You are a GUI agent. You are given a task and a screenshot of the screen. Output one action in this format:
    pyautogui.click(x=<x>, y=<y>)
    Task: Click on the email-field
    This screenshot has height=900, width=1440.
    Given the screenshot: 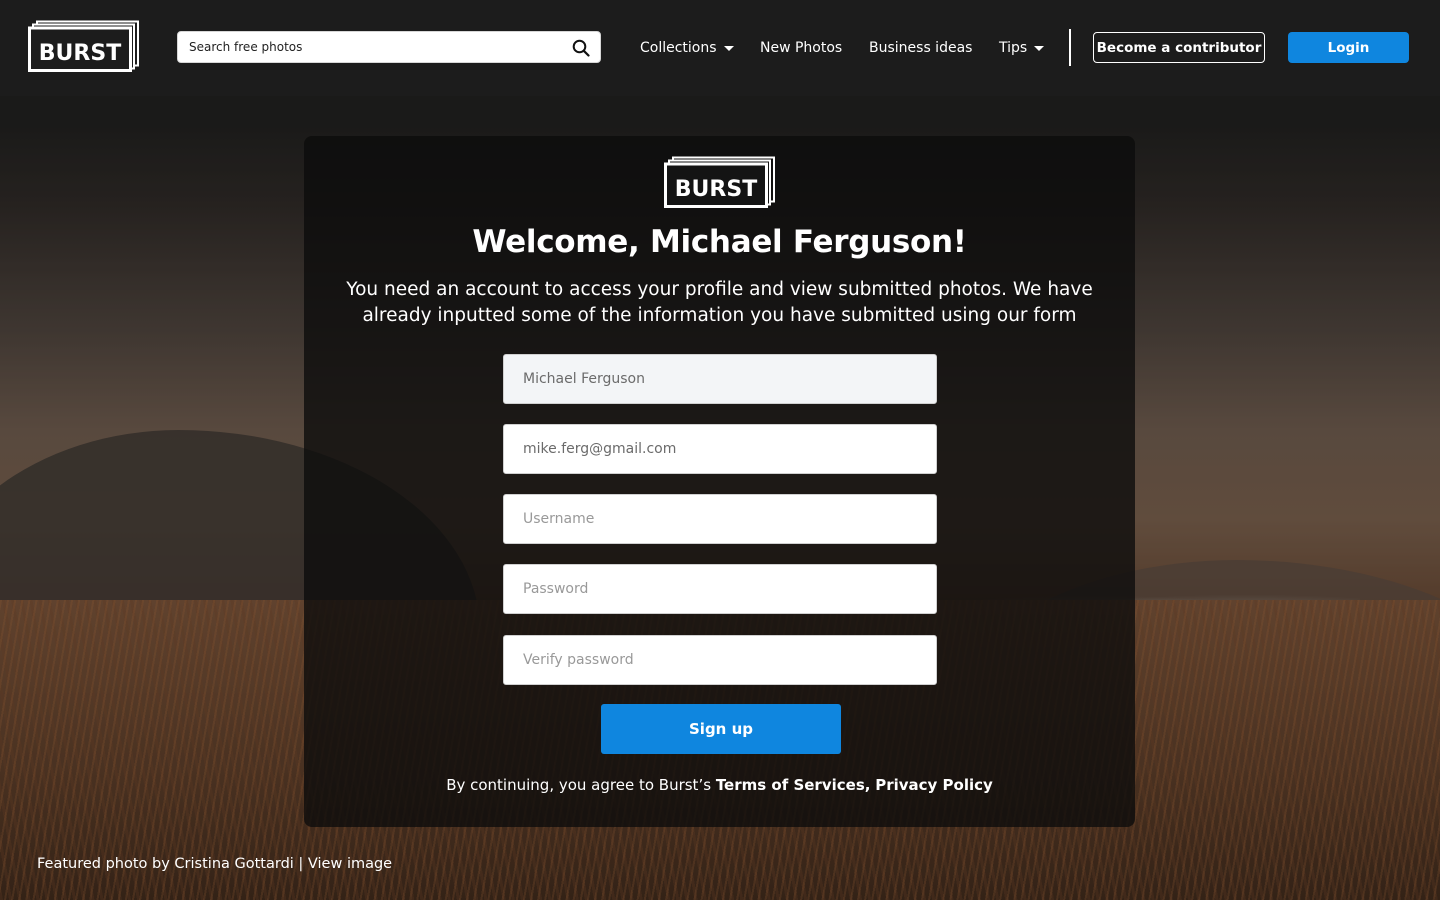 What is the action you would take?
    pyautogui.click(x=720, y=449)
    